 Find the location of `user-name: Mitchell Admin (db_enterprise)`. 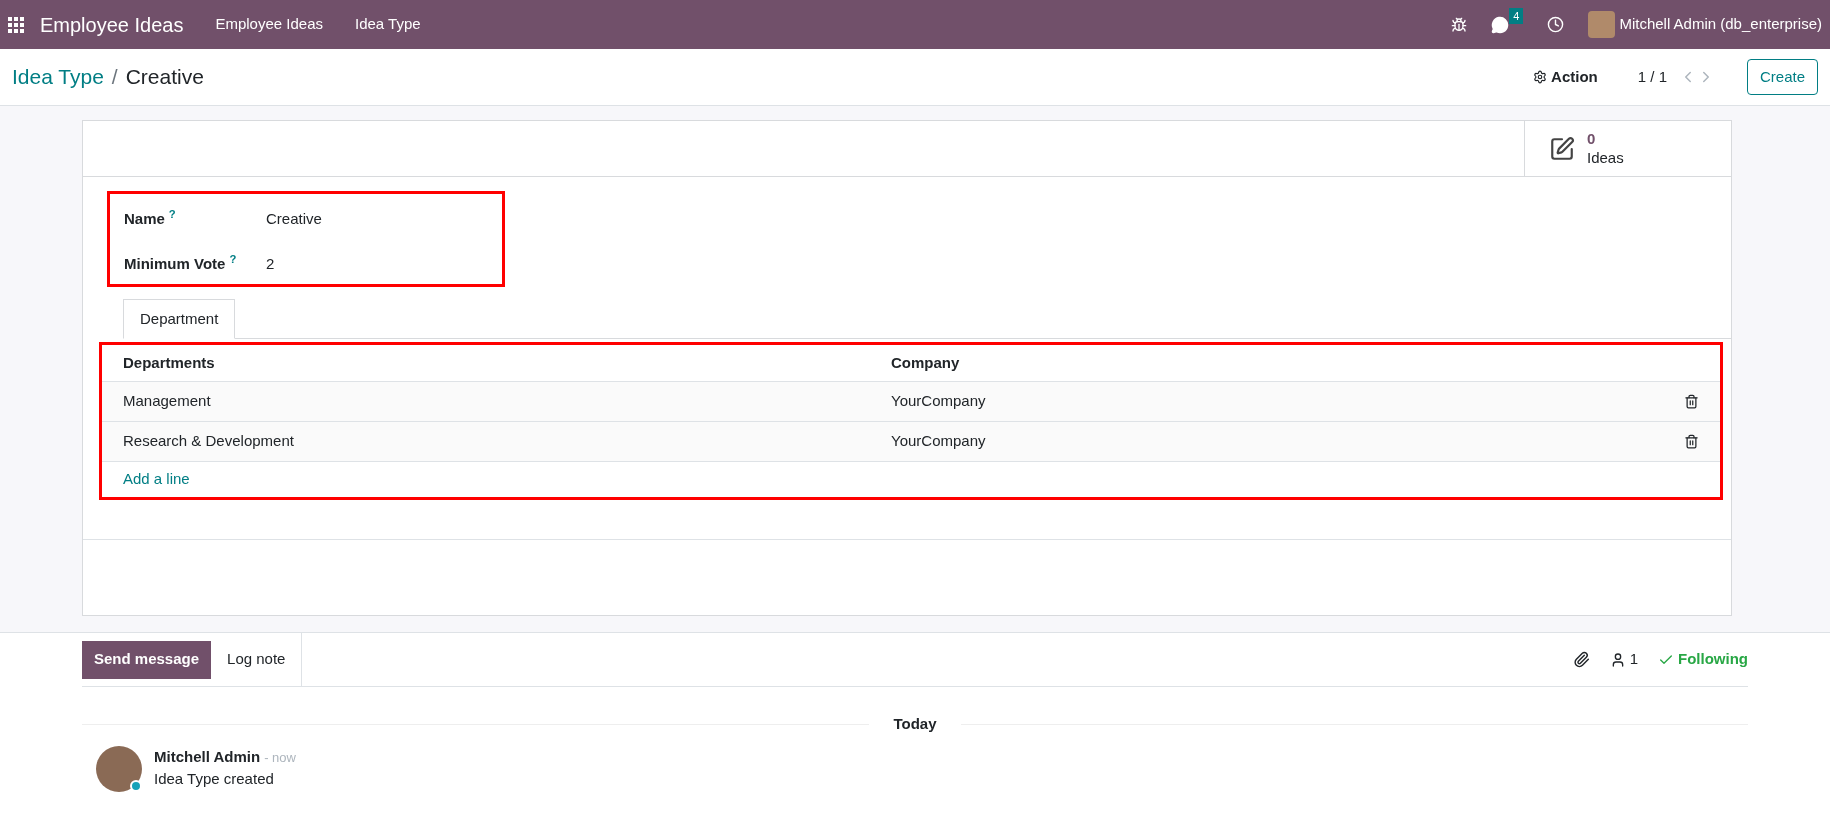

user-name: Mitchell Admin (db_enterprise) is located at coordinates (1720, 24).